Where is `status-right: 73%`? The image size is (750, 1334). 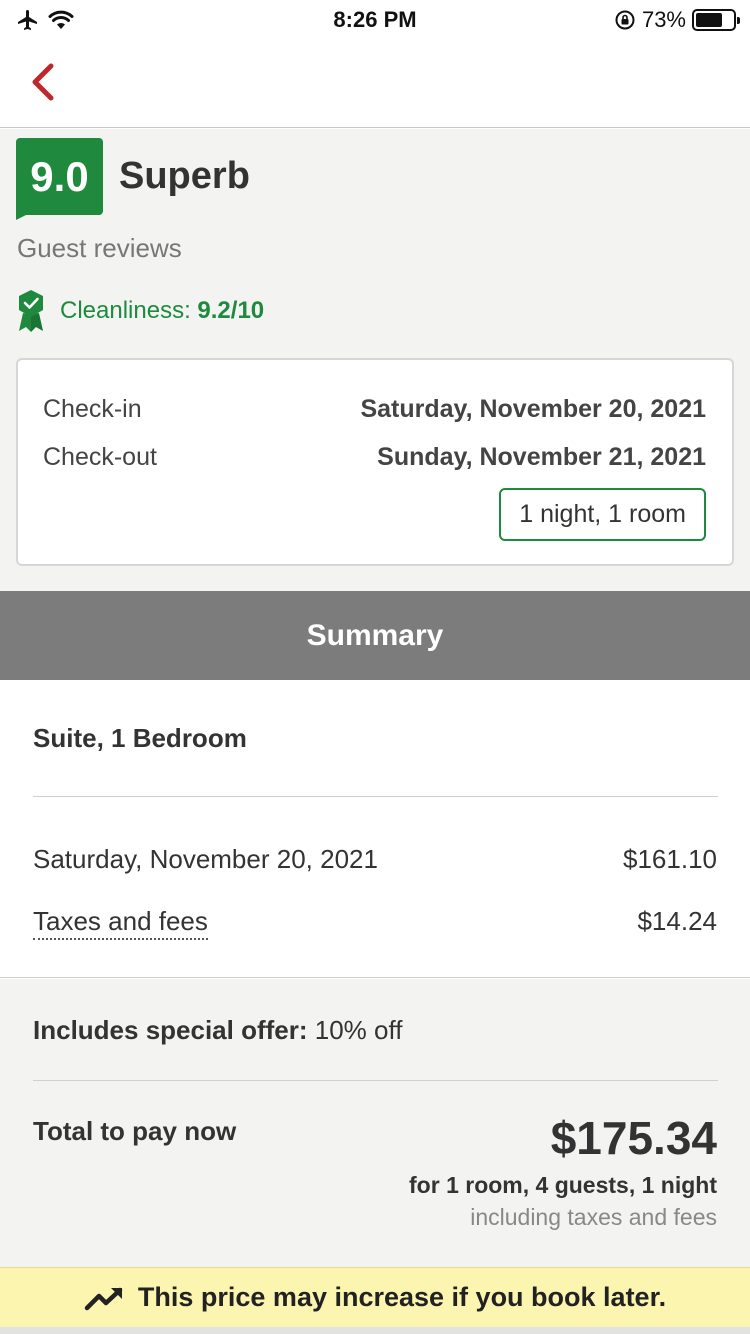 status-right: 73% is located at coordinates (677, 20).